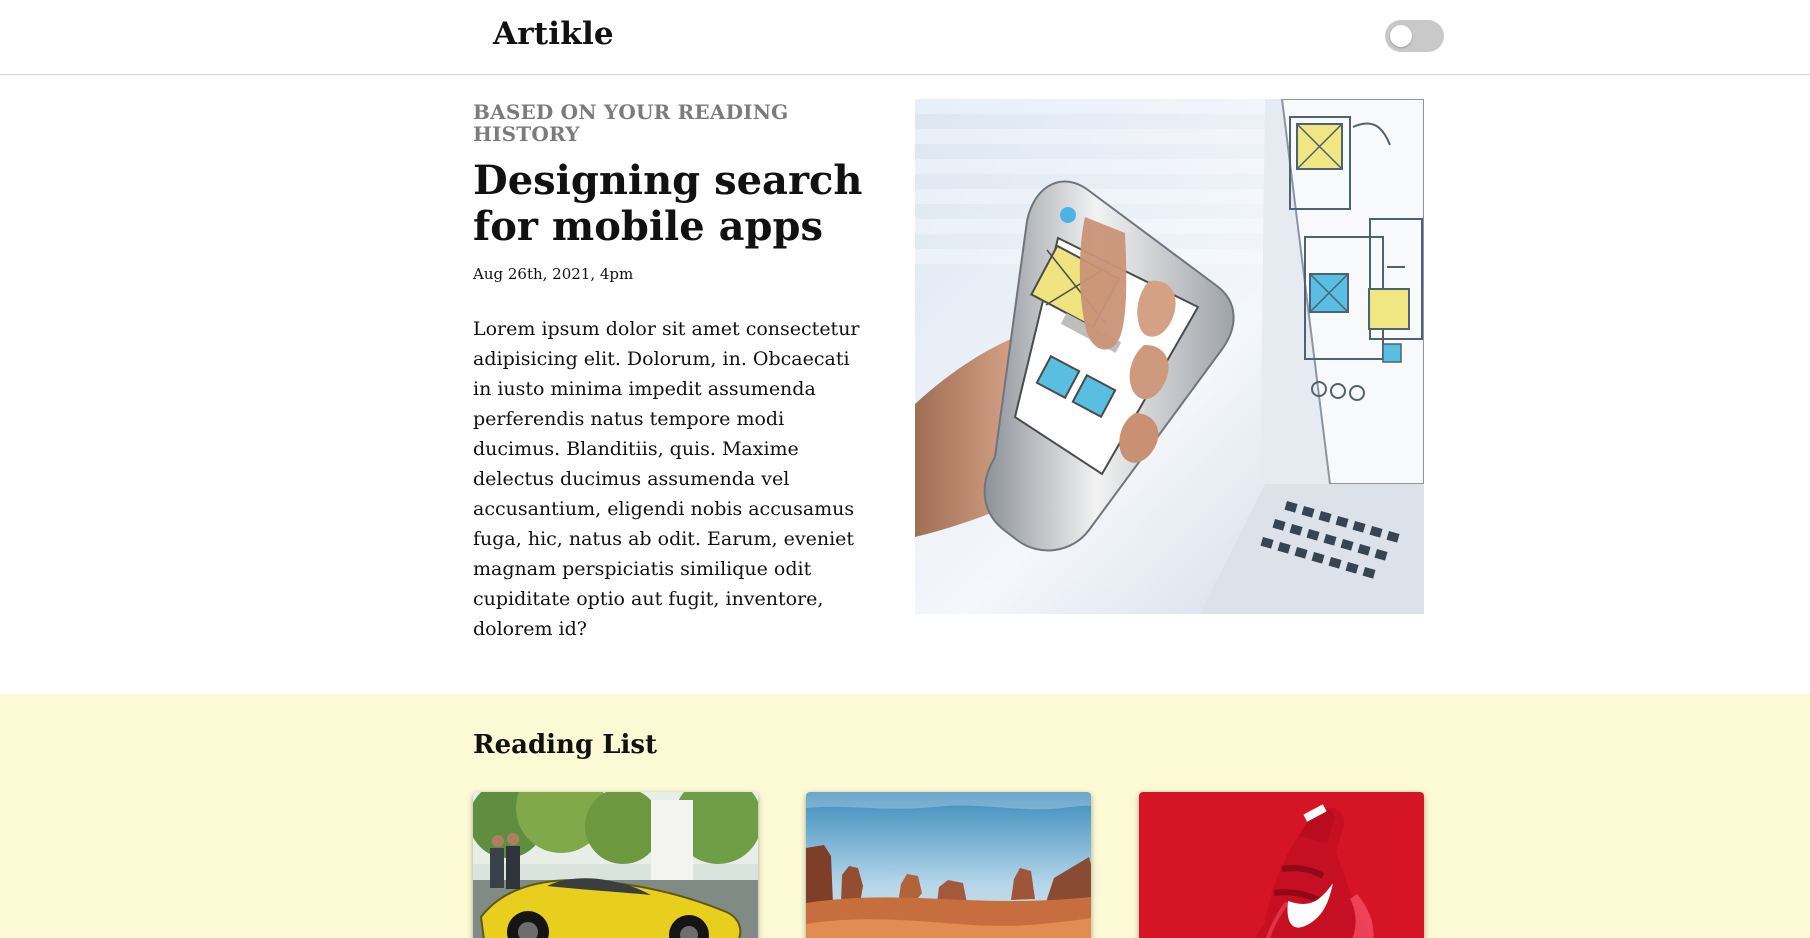  I want to click on yellow-sports-car-image, so click(615, 865).